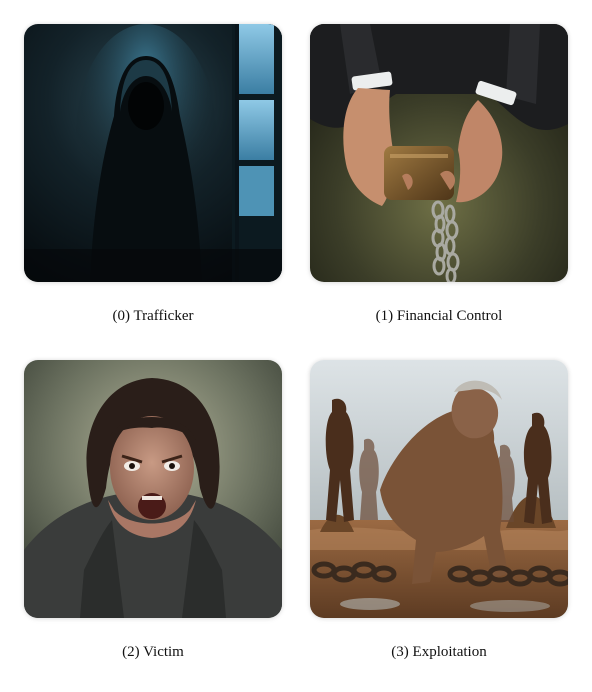  I want to click on caption-exploitation: (3) Exploitation, so click(439, 652).